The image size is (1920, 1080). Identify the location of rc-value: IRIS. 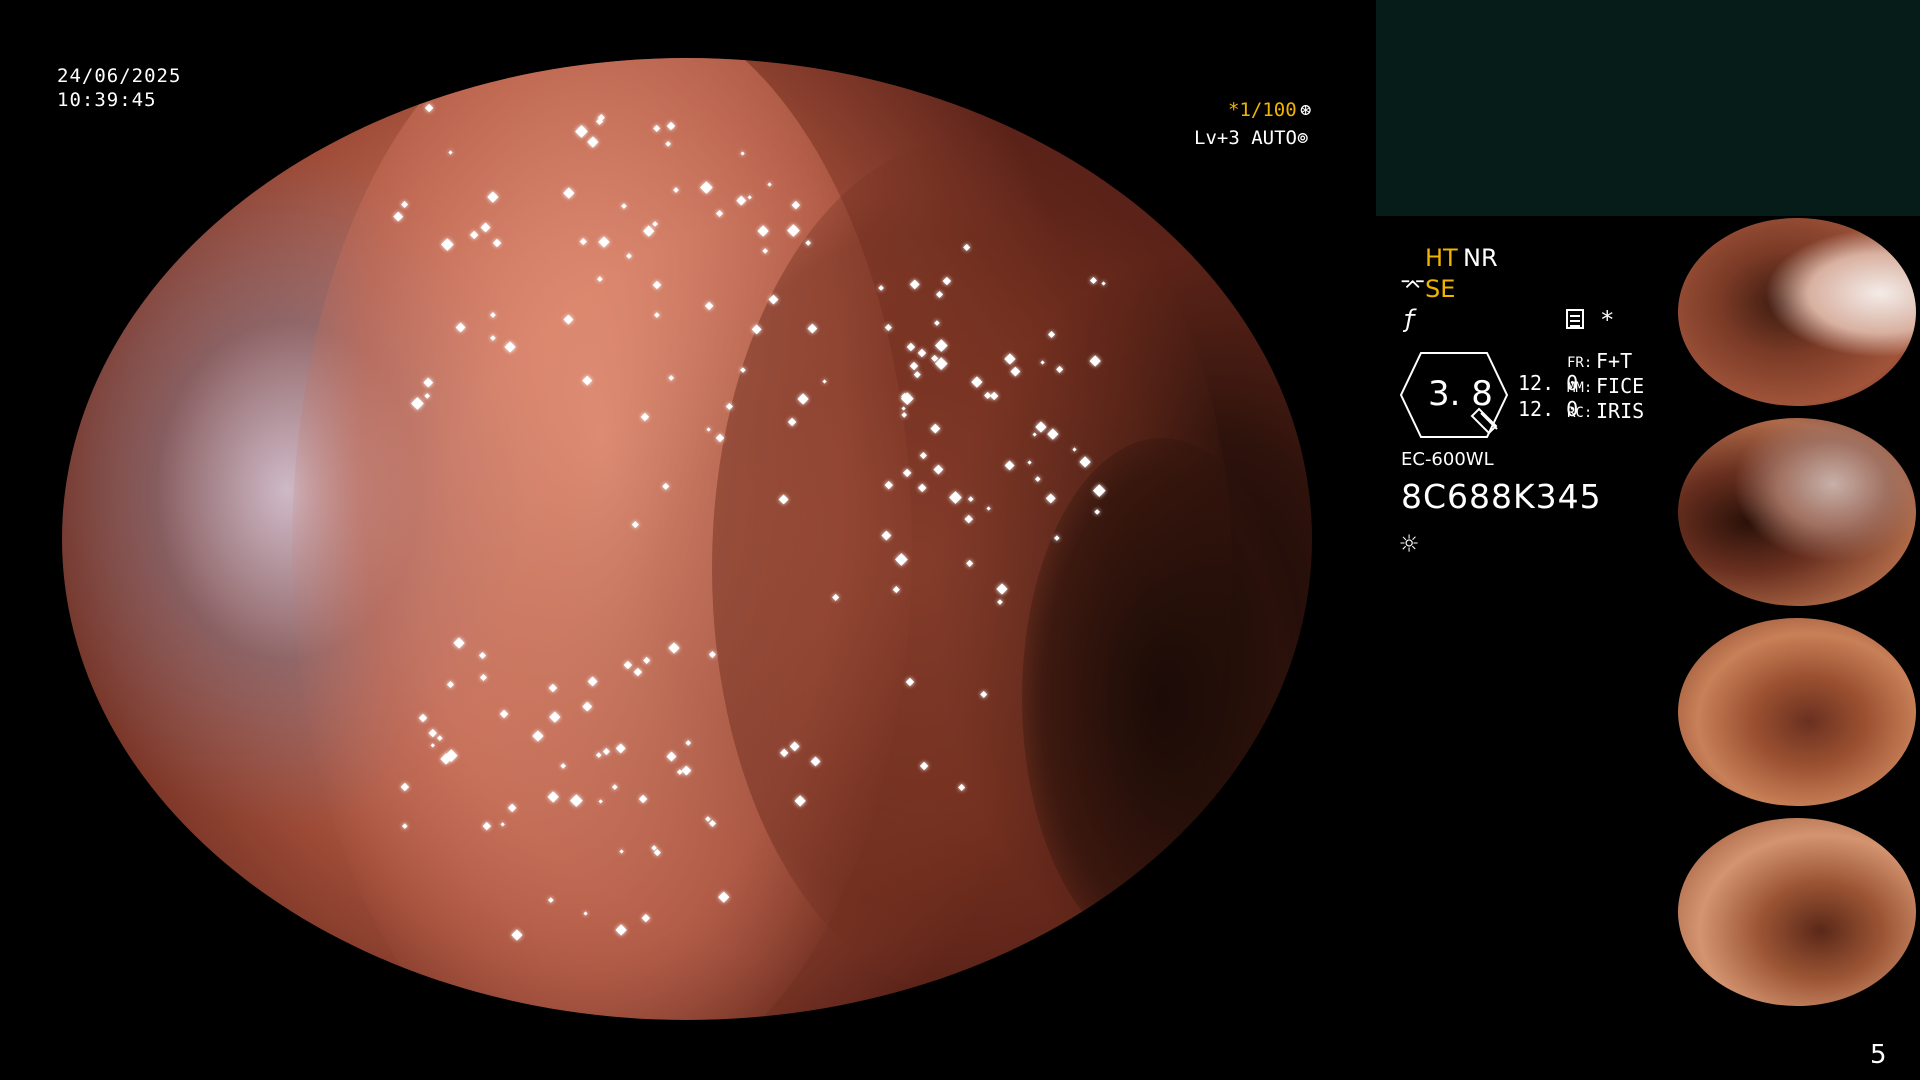
(1620, 411).